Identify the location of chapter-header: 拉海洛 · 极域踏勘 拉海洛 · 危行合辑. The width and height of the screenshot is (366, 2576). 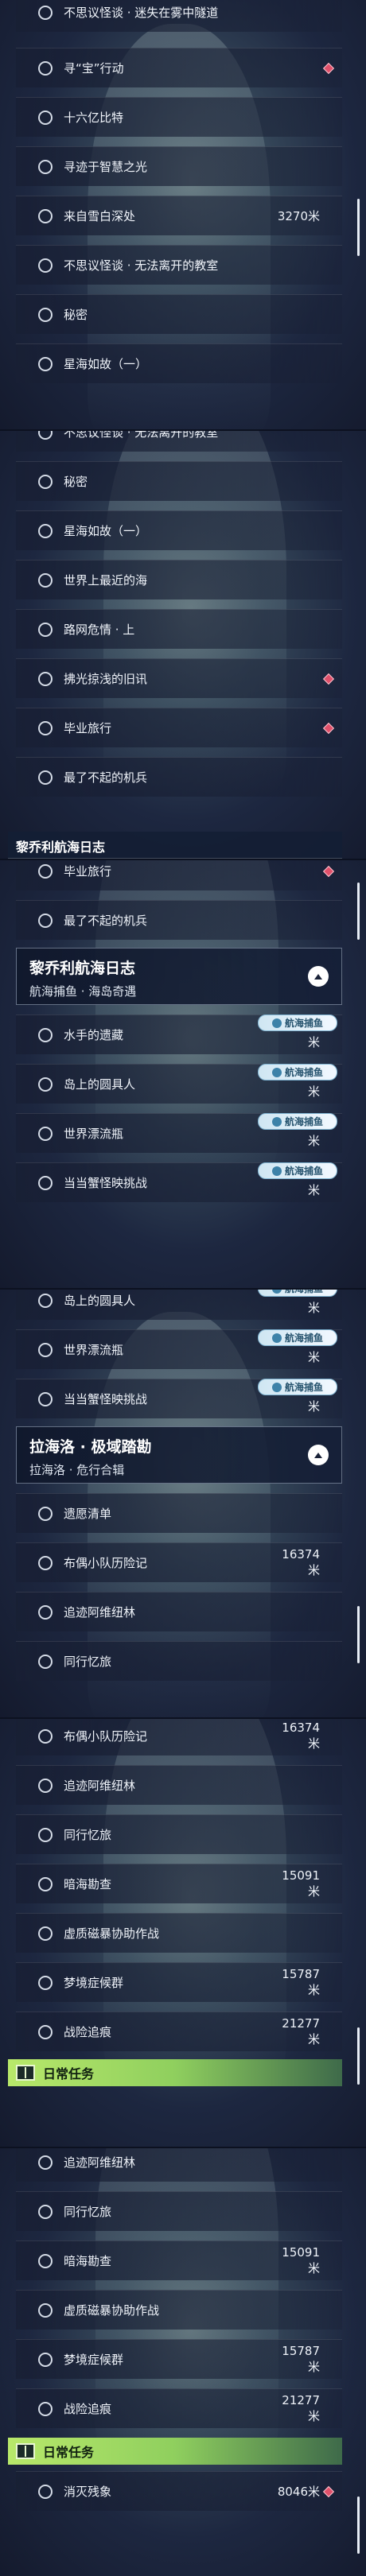
(179, 1455).